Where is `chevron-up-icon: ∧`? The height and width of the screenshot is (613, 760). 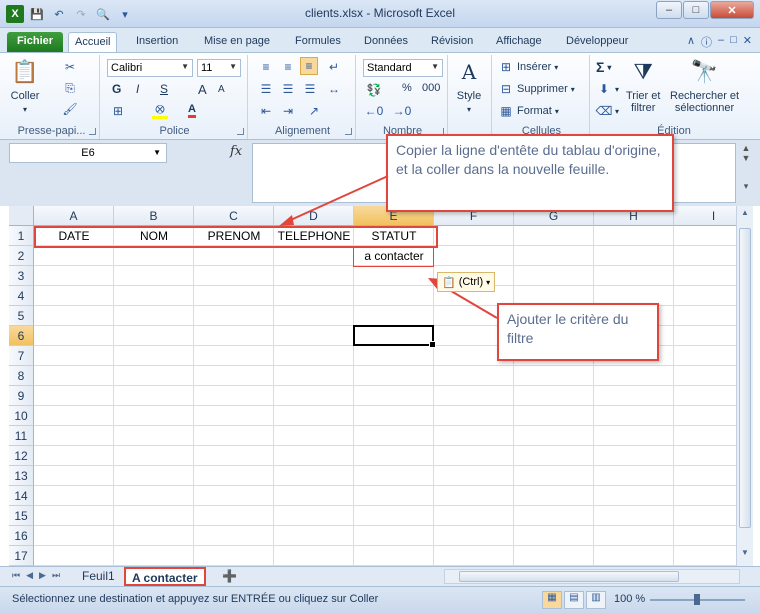
chevron-up-icon: ∧ is located at coordinates (691, 42).